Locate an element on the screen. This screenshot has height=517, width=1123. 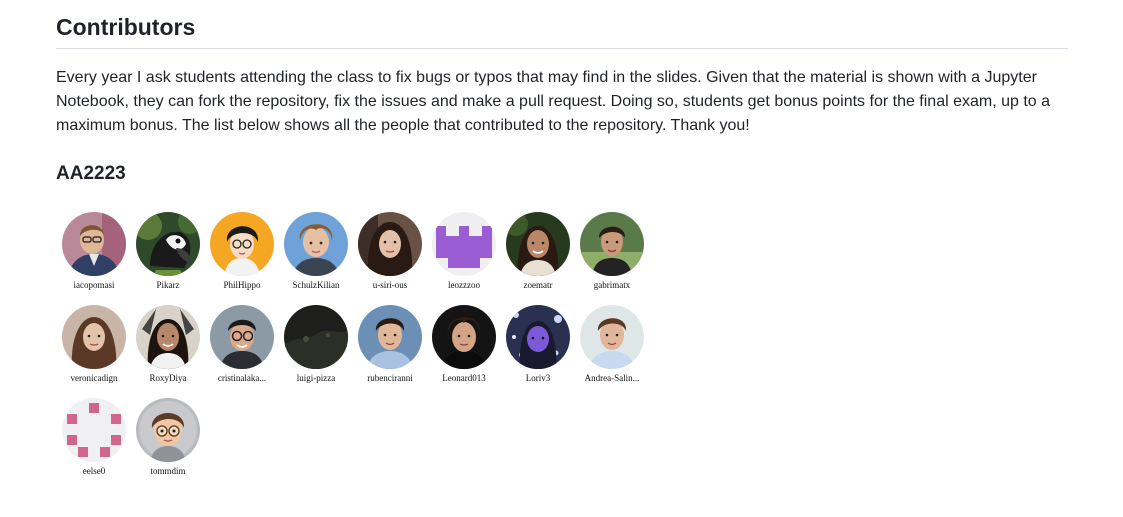
contributor-card: veronicadign is located at coordinates (99, 351).